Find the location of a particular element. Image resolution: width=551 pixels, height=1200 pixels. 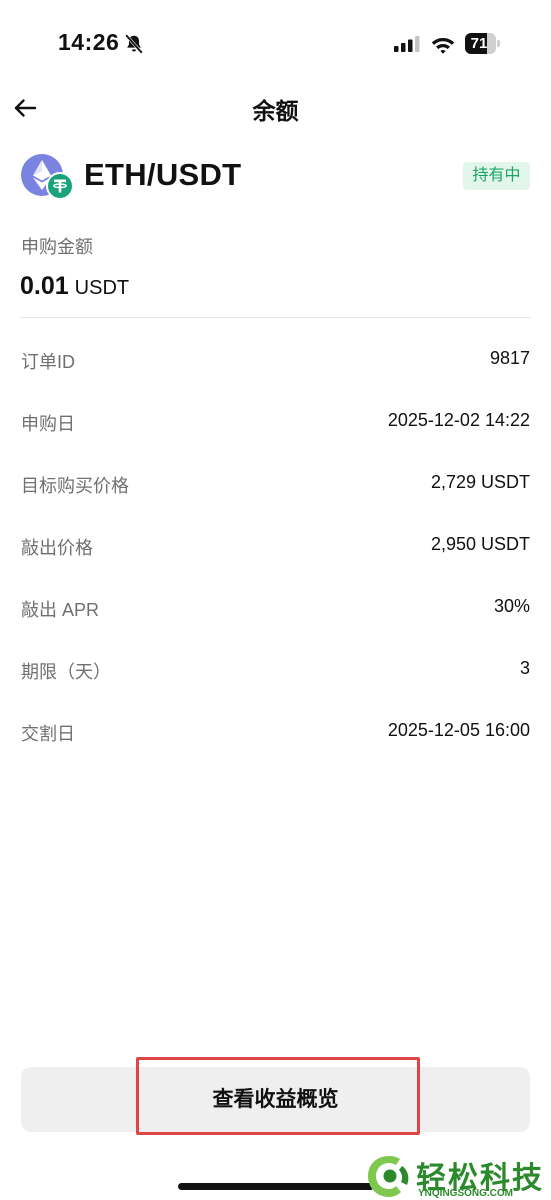

detail-value: 2,950 USDT is located at coordinates (480, 544).